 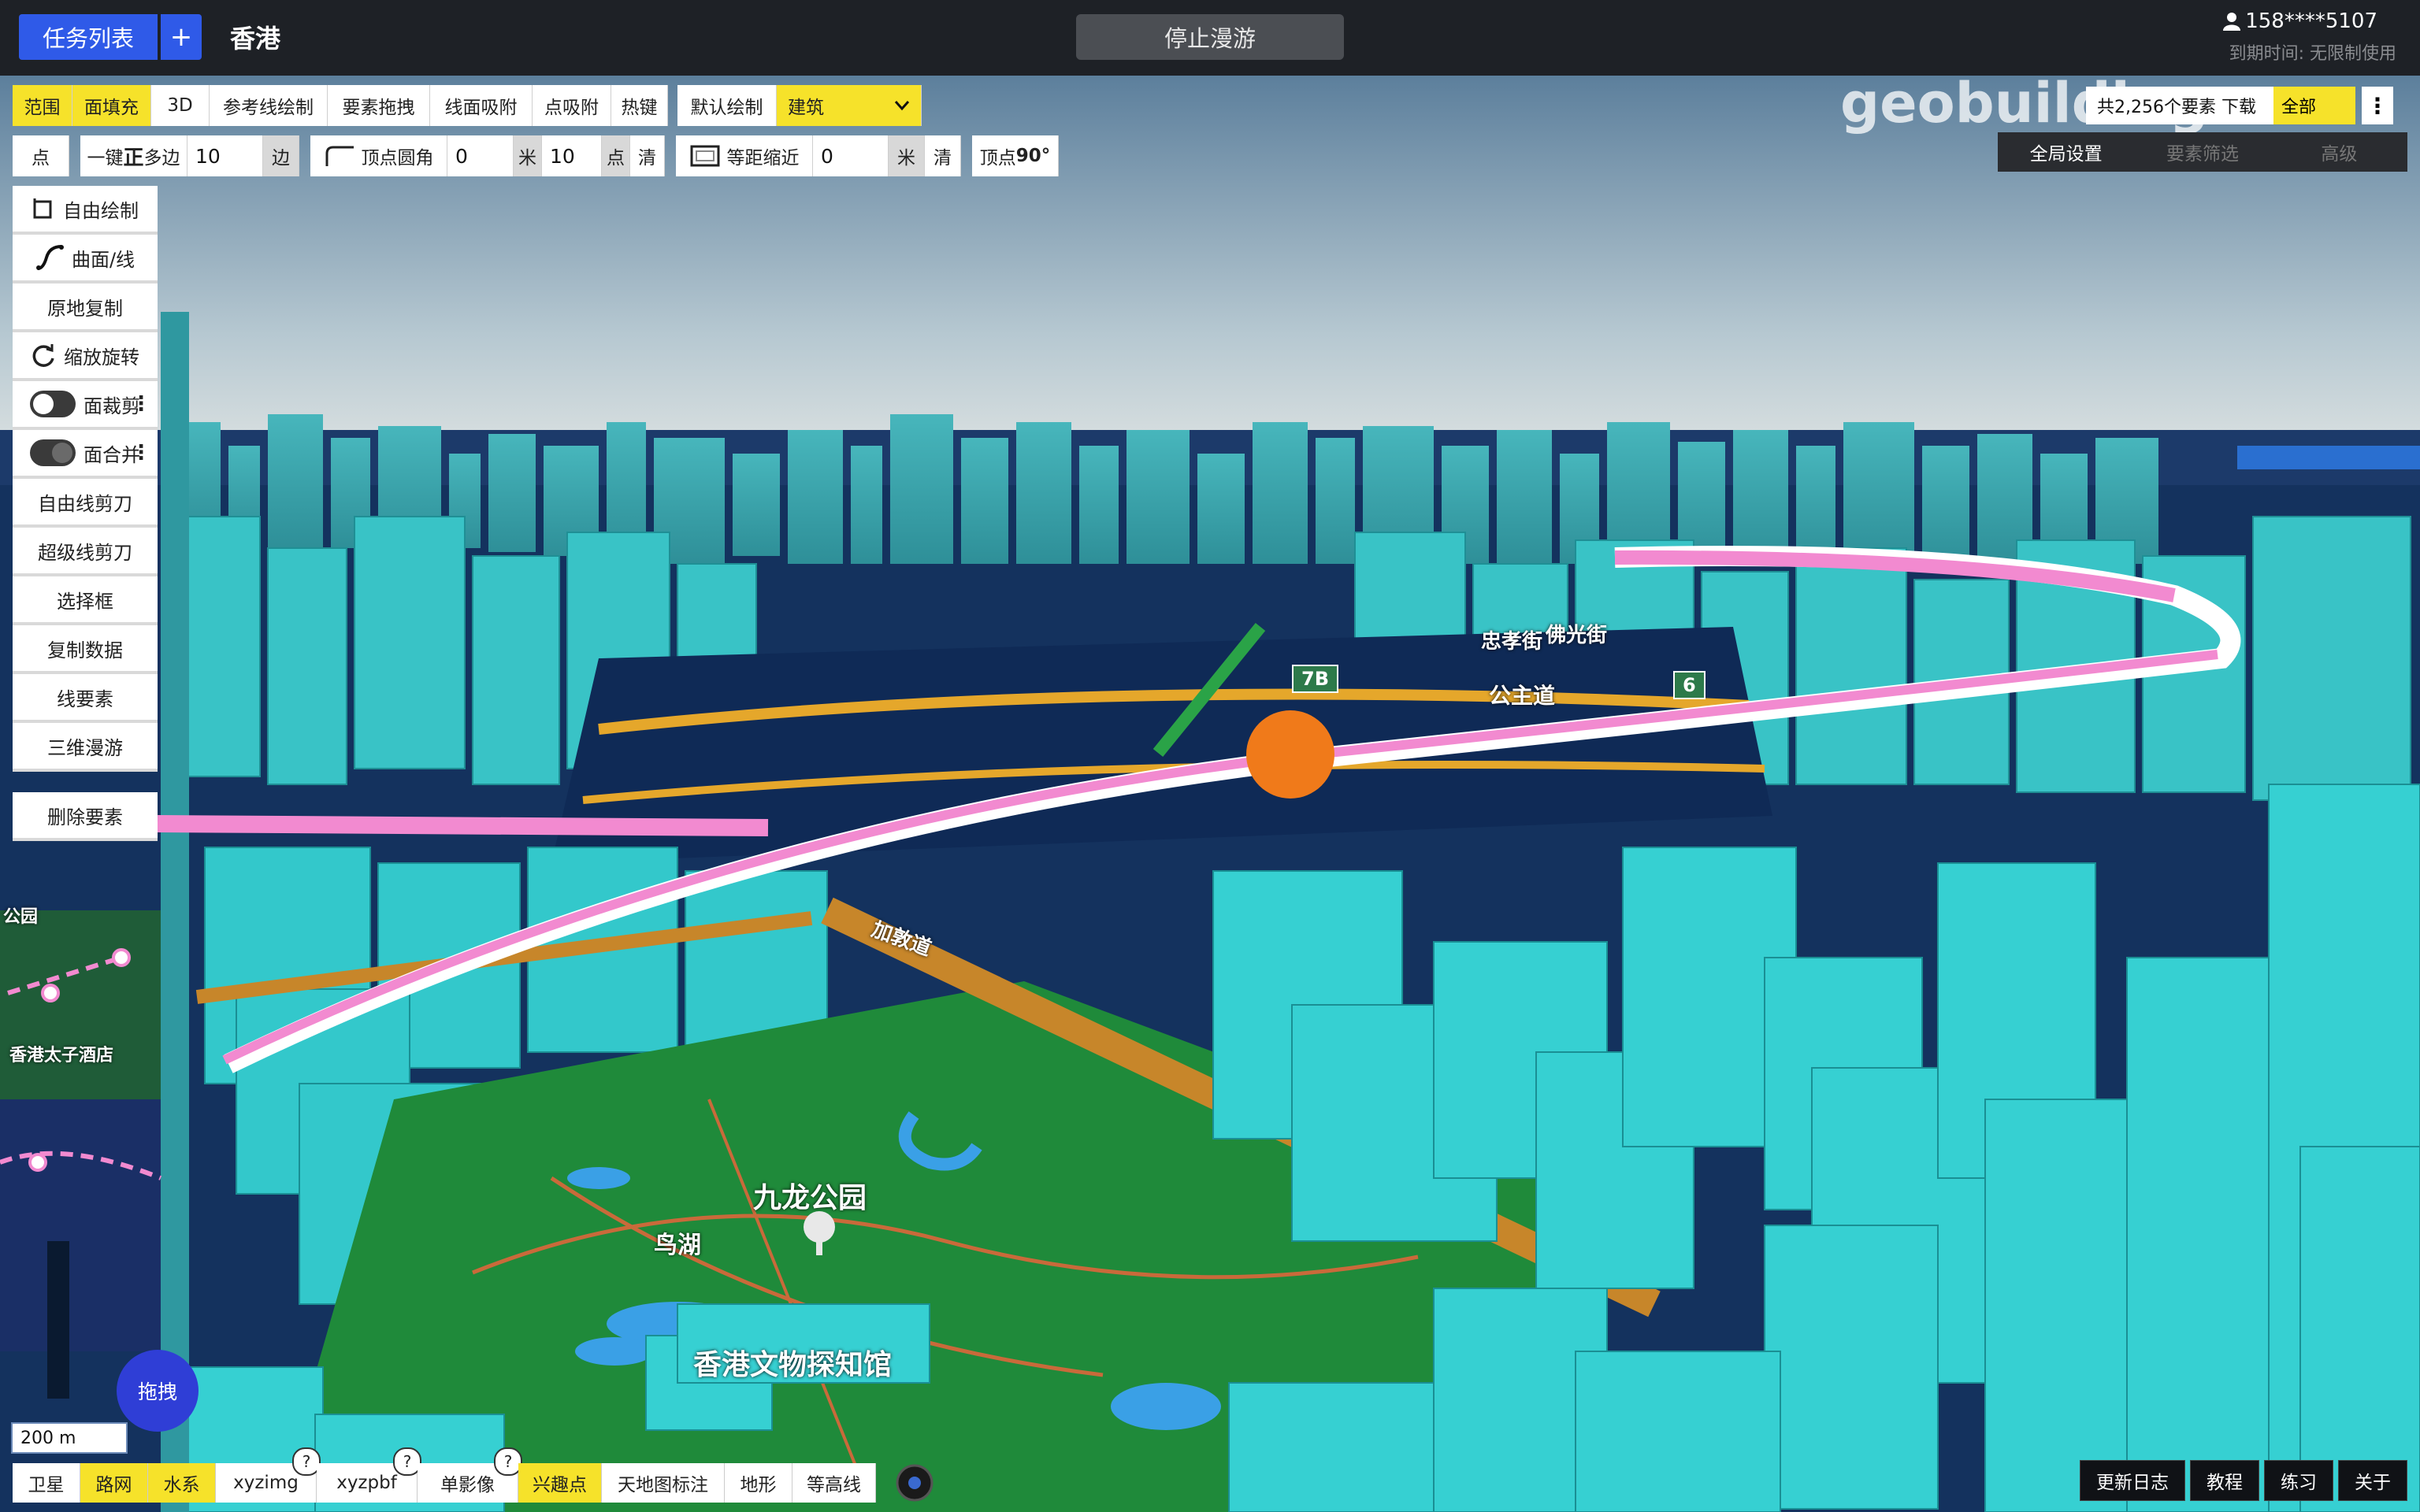 What do you see at coordinates (572, 155) in the screenshot?
I see `round-points-input: 10` at bounding box center [572, 155].